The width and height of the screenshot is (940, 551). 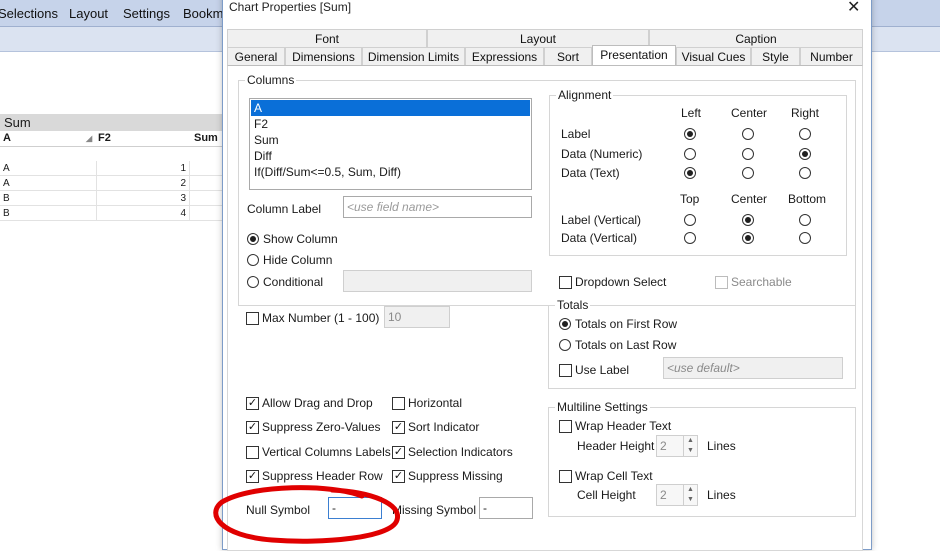 I want to click on label-bottom-radio, so click(x=805, y=220).